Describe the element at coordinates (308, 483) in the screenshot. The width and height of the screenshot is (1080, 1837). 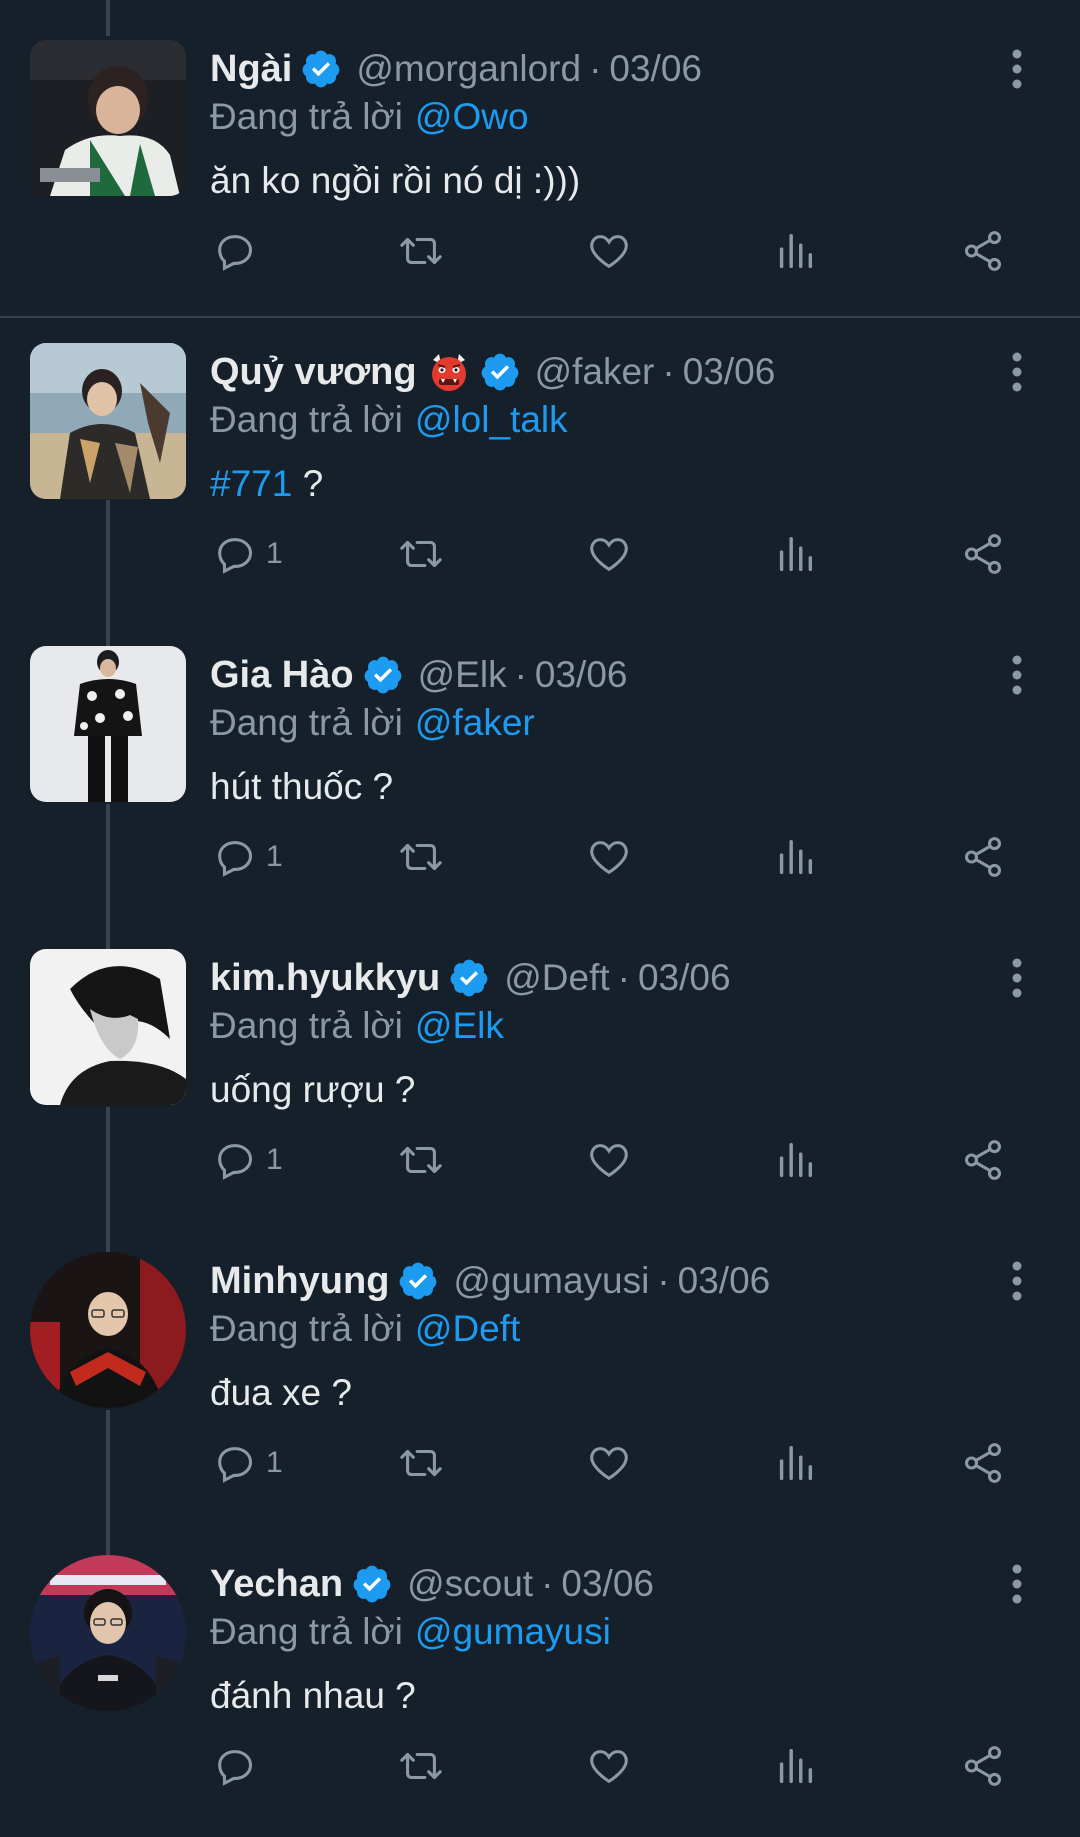
I see `tweet-text-rest: ?` at that location.